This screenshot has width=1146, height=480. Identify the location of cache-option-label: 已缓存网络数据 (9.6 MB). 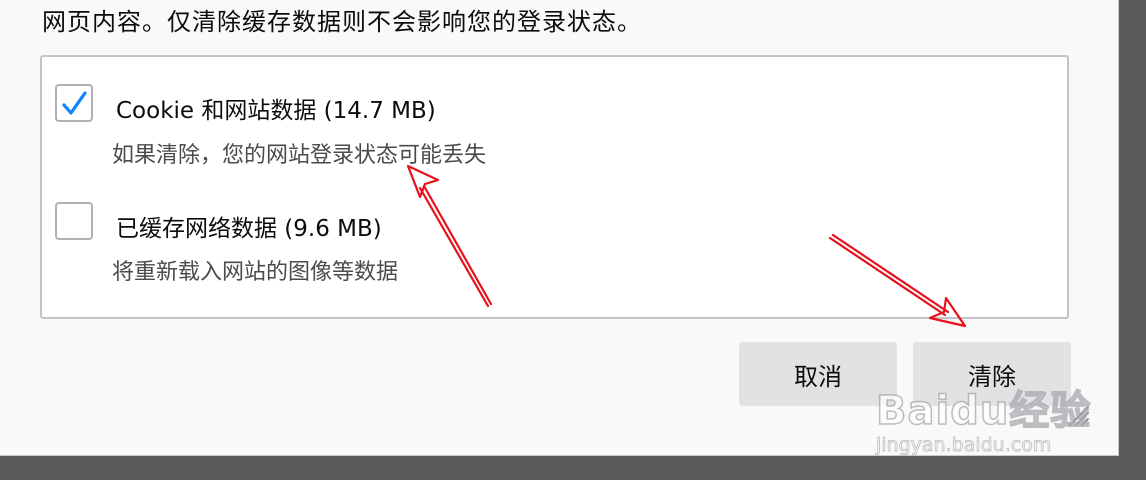
(249, 226).